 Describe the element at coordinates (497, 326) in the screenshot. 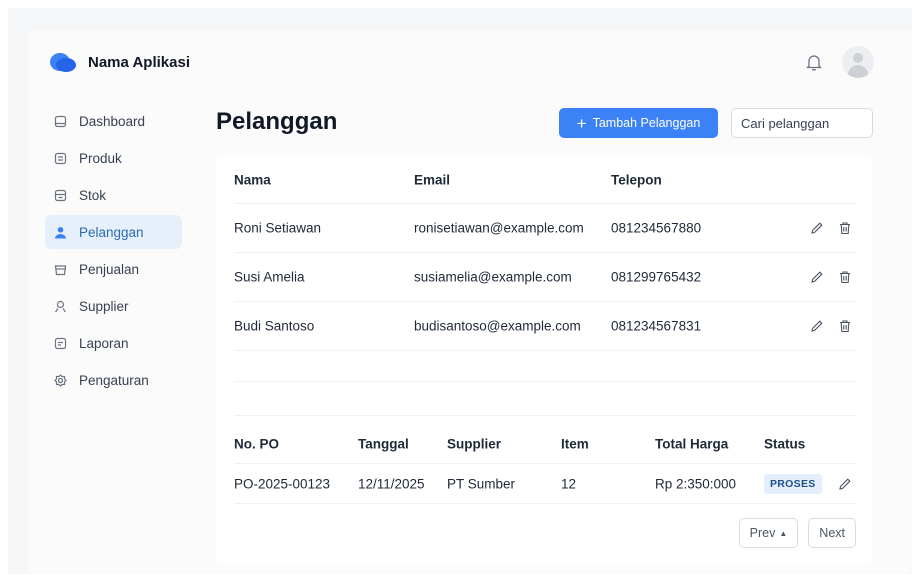

I see `customer-email: budisantoso@example.com` at that location.